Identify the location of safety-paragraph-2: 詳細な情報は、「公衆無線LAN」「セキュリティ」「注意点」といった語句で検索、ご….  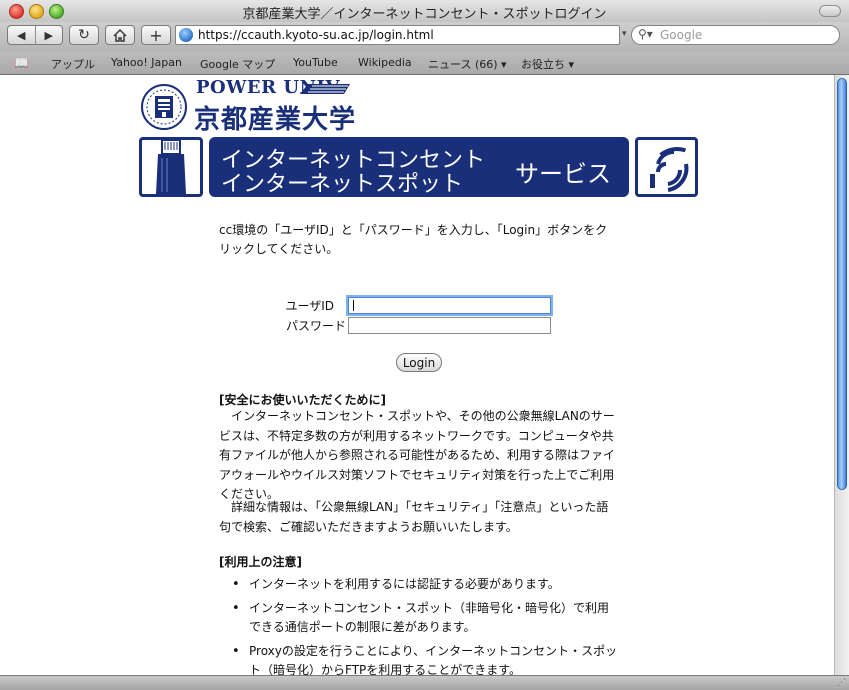
(414, 517).